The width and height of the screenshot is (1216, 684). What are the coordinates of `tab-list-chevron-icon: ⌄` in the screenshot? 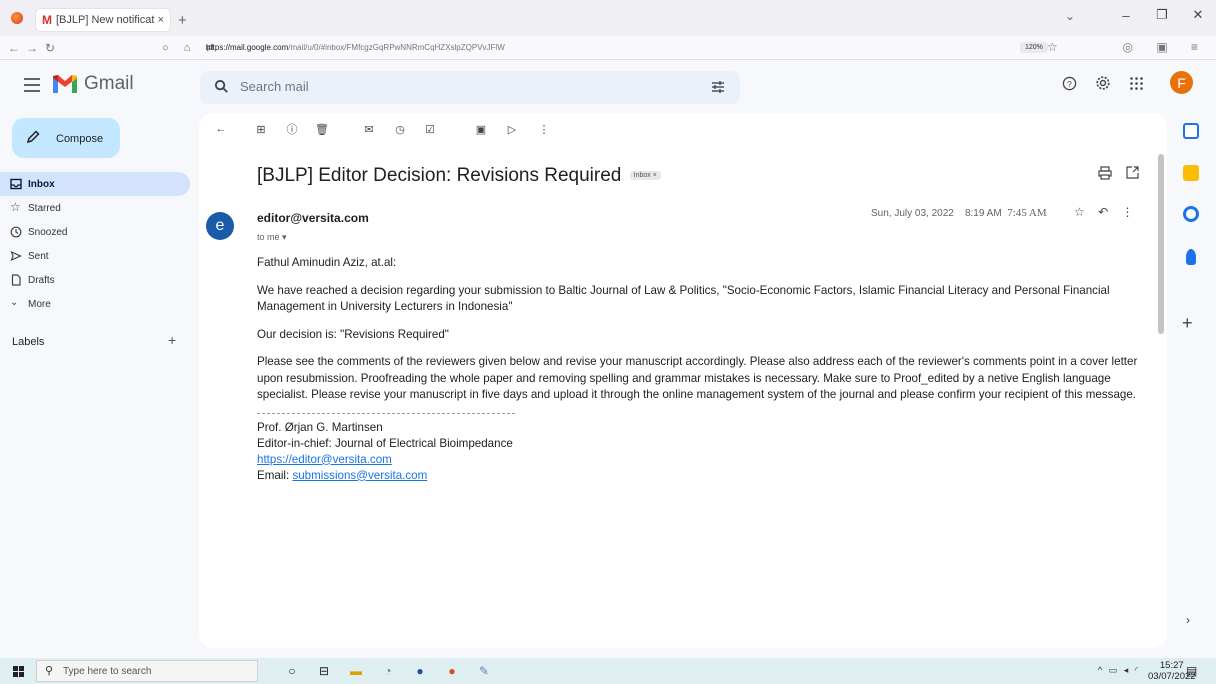 It's located at (1070, 16).